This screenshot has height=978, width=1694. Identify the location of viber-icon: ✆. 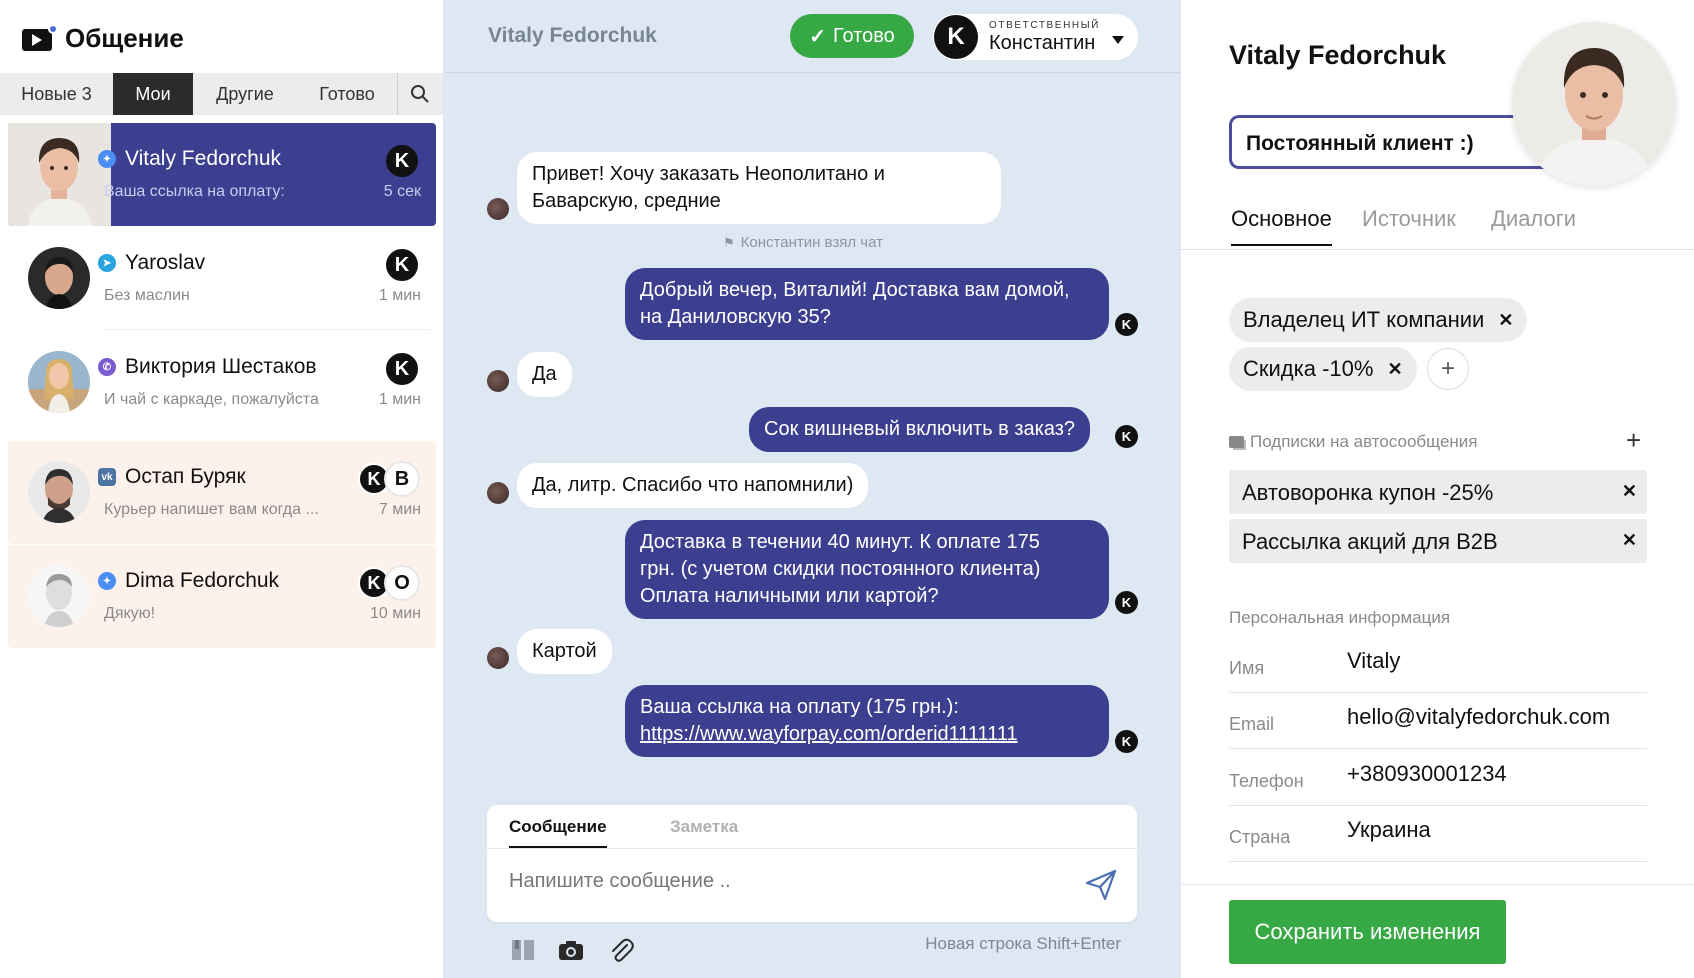
(107, 367).